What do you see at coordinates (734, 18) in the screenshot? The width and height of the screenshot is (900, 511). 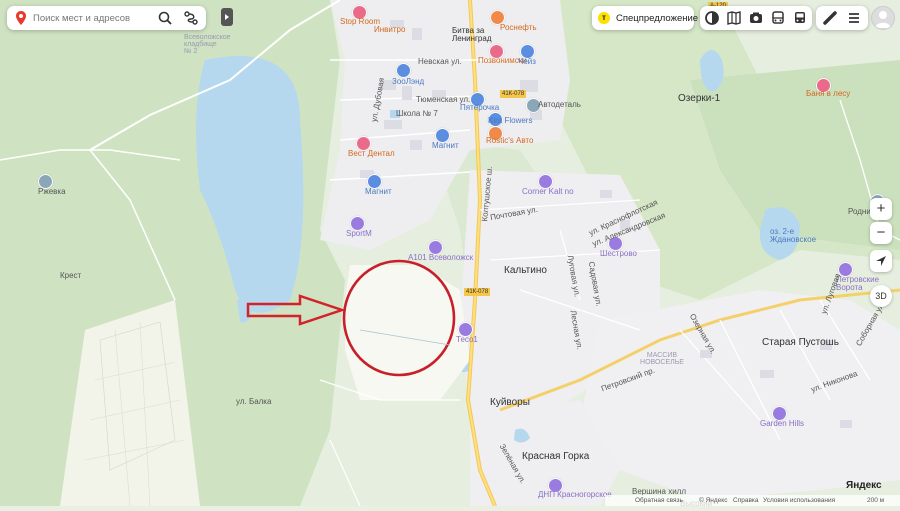 I see `map-book-icon` at bounding box center [734, 18].